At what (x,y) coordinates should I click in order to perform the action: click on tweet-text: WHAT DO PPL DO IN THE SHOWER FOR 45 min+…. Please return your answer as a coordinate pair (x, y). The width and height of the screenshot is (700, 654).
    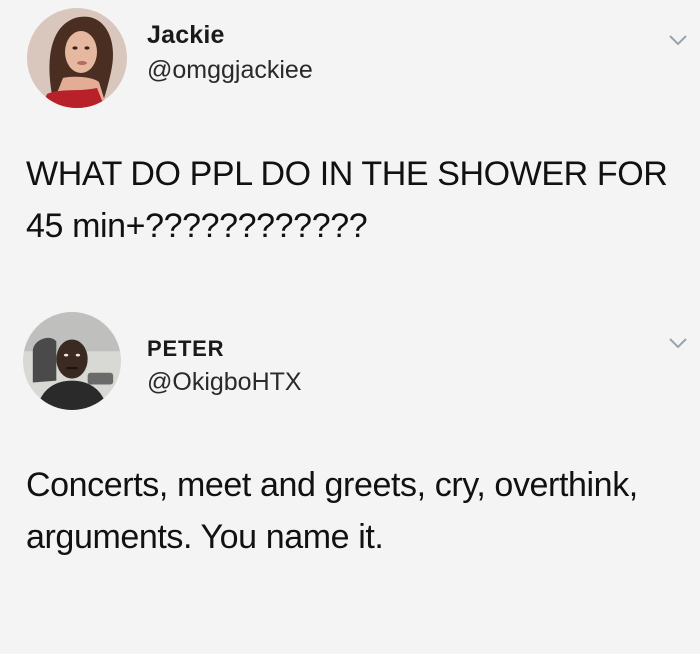
    Looking at the image, I should click on (347, 200).